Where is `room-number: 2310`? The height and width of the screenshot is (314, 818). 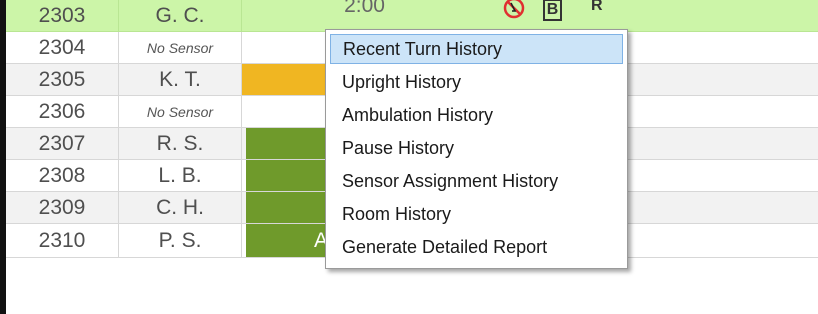 room-number: 2310 is located at coordinates (62, 240).